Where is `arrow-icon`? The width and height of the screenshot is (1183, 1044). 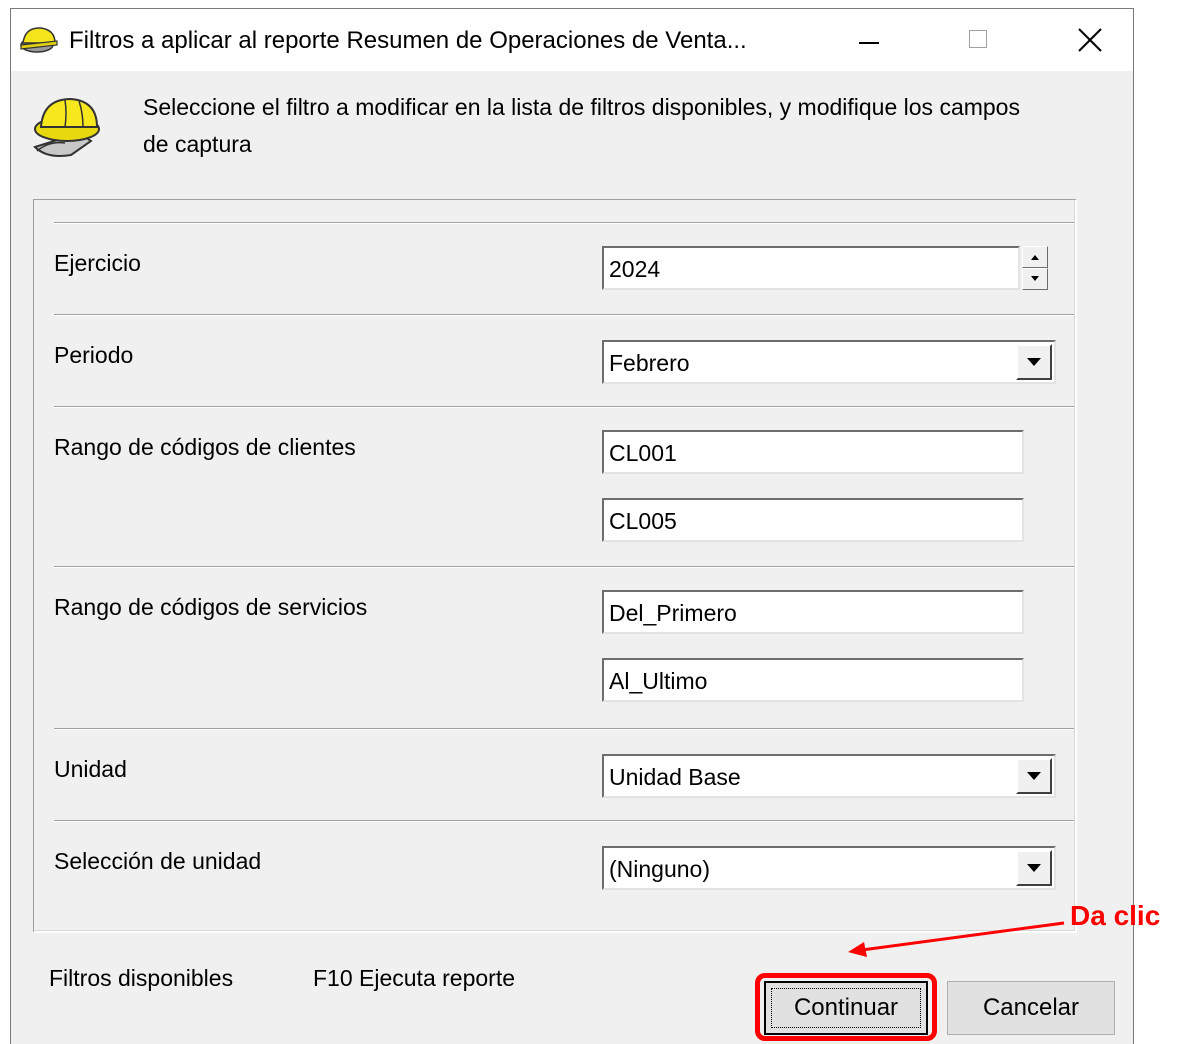 arrow-icon is located at coordinates (956, 939).